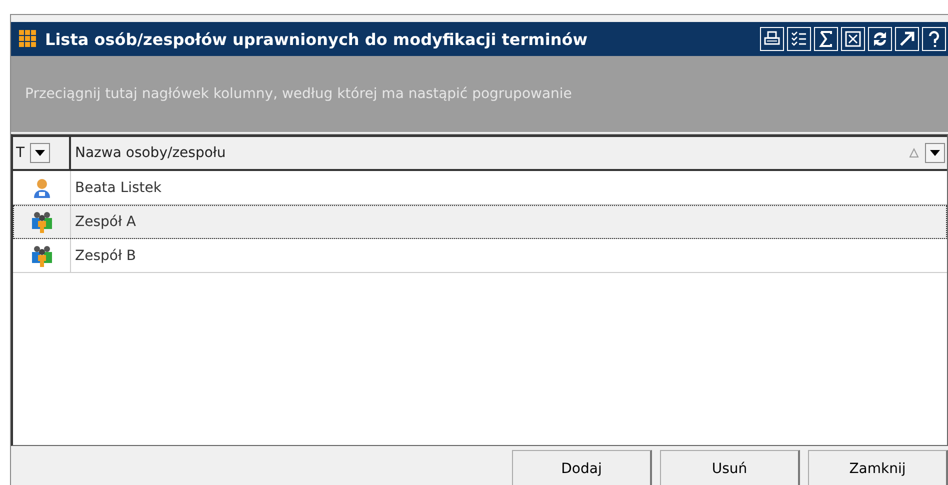 This screenshot has height=485, width=948. Describe the element at coordinates (316, 39) in the screenshot. I see `window-title: Lista osób/zespołów uprawnionych do modyfikacji terminów` at that location.